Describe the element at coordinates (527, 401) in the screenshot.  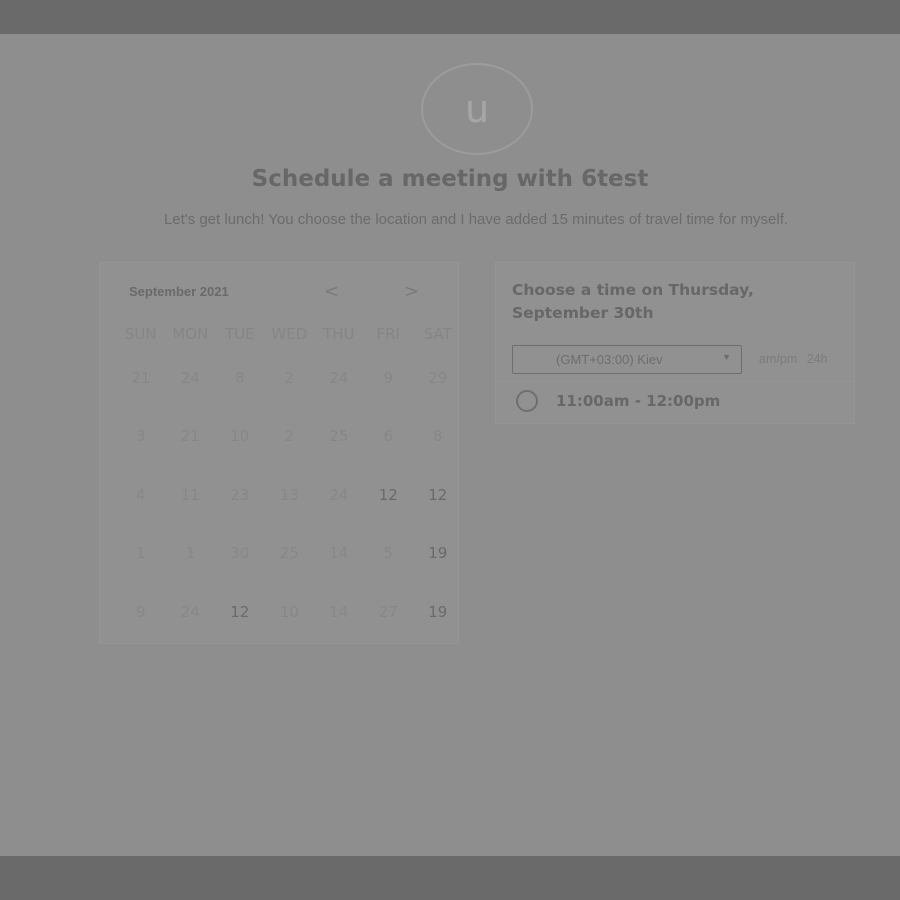
I see `radio-button` at that location.